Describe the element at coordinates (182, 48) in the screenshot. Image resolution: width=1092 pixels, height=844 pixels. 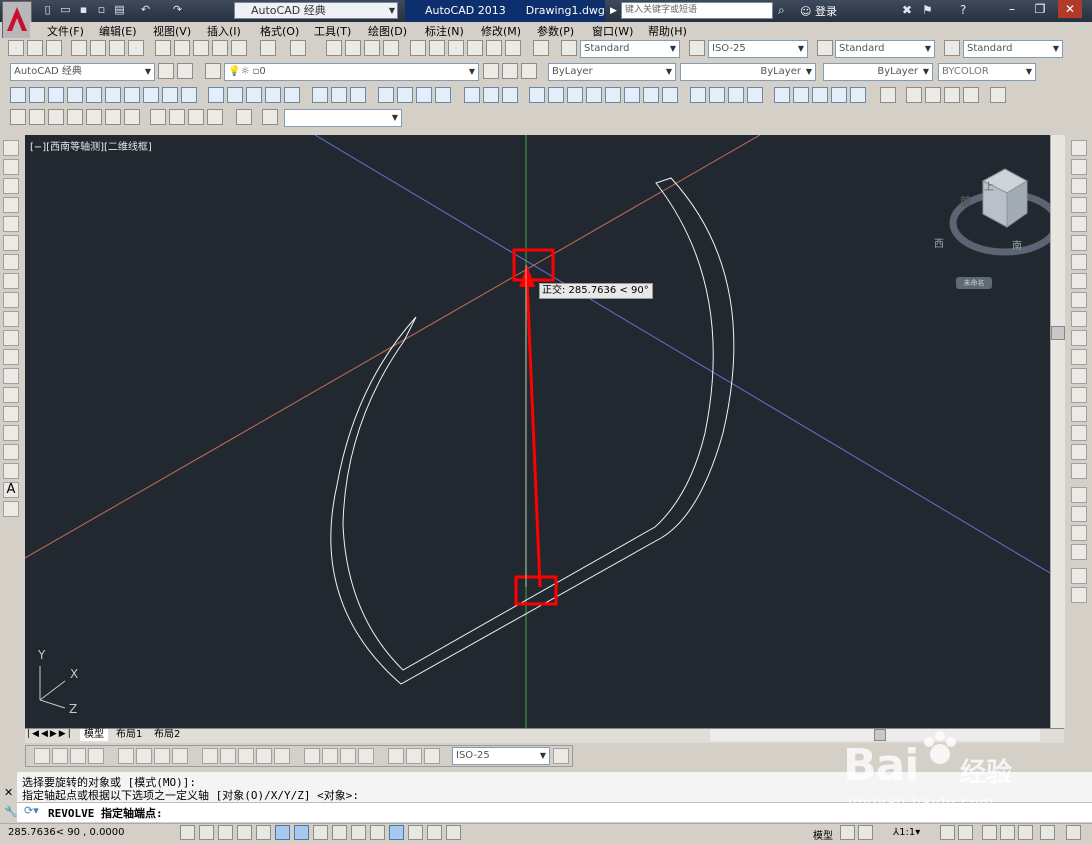
I see `copy-icon` at that location.